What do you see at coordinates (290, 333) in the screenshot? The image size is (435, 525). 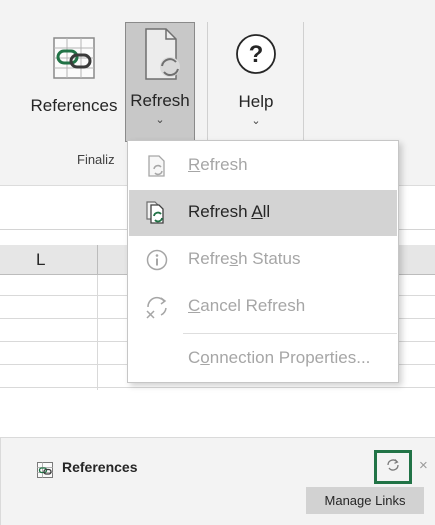 I see `menu-separator` at bounding box center [290, 333].